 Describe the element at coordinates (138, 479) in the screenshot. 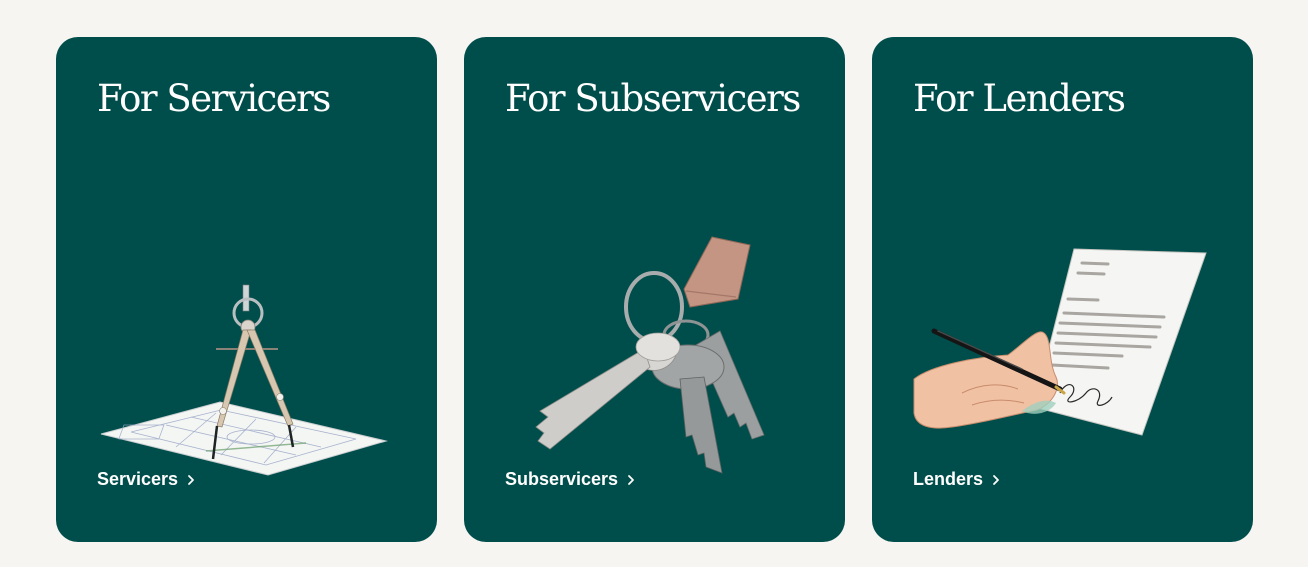

I see `link-label: Servicers` at that location.